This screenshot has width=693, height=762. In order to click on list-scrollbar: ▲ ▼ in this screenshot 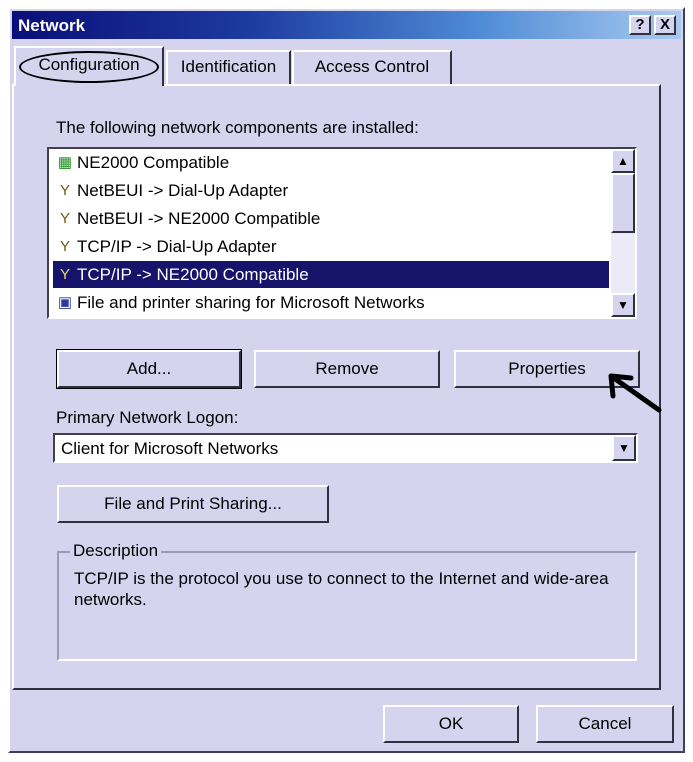, I will do `click(623, 233)`.